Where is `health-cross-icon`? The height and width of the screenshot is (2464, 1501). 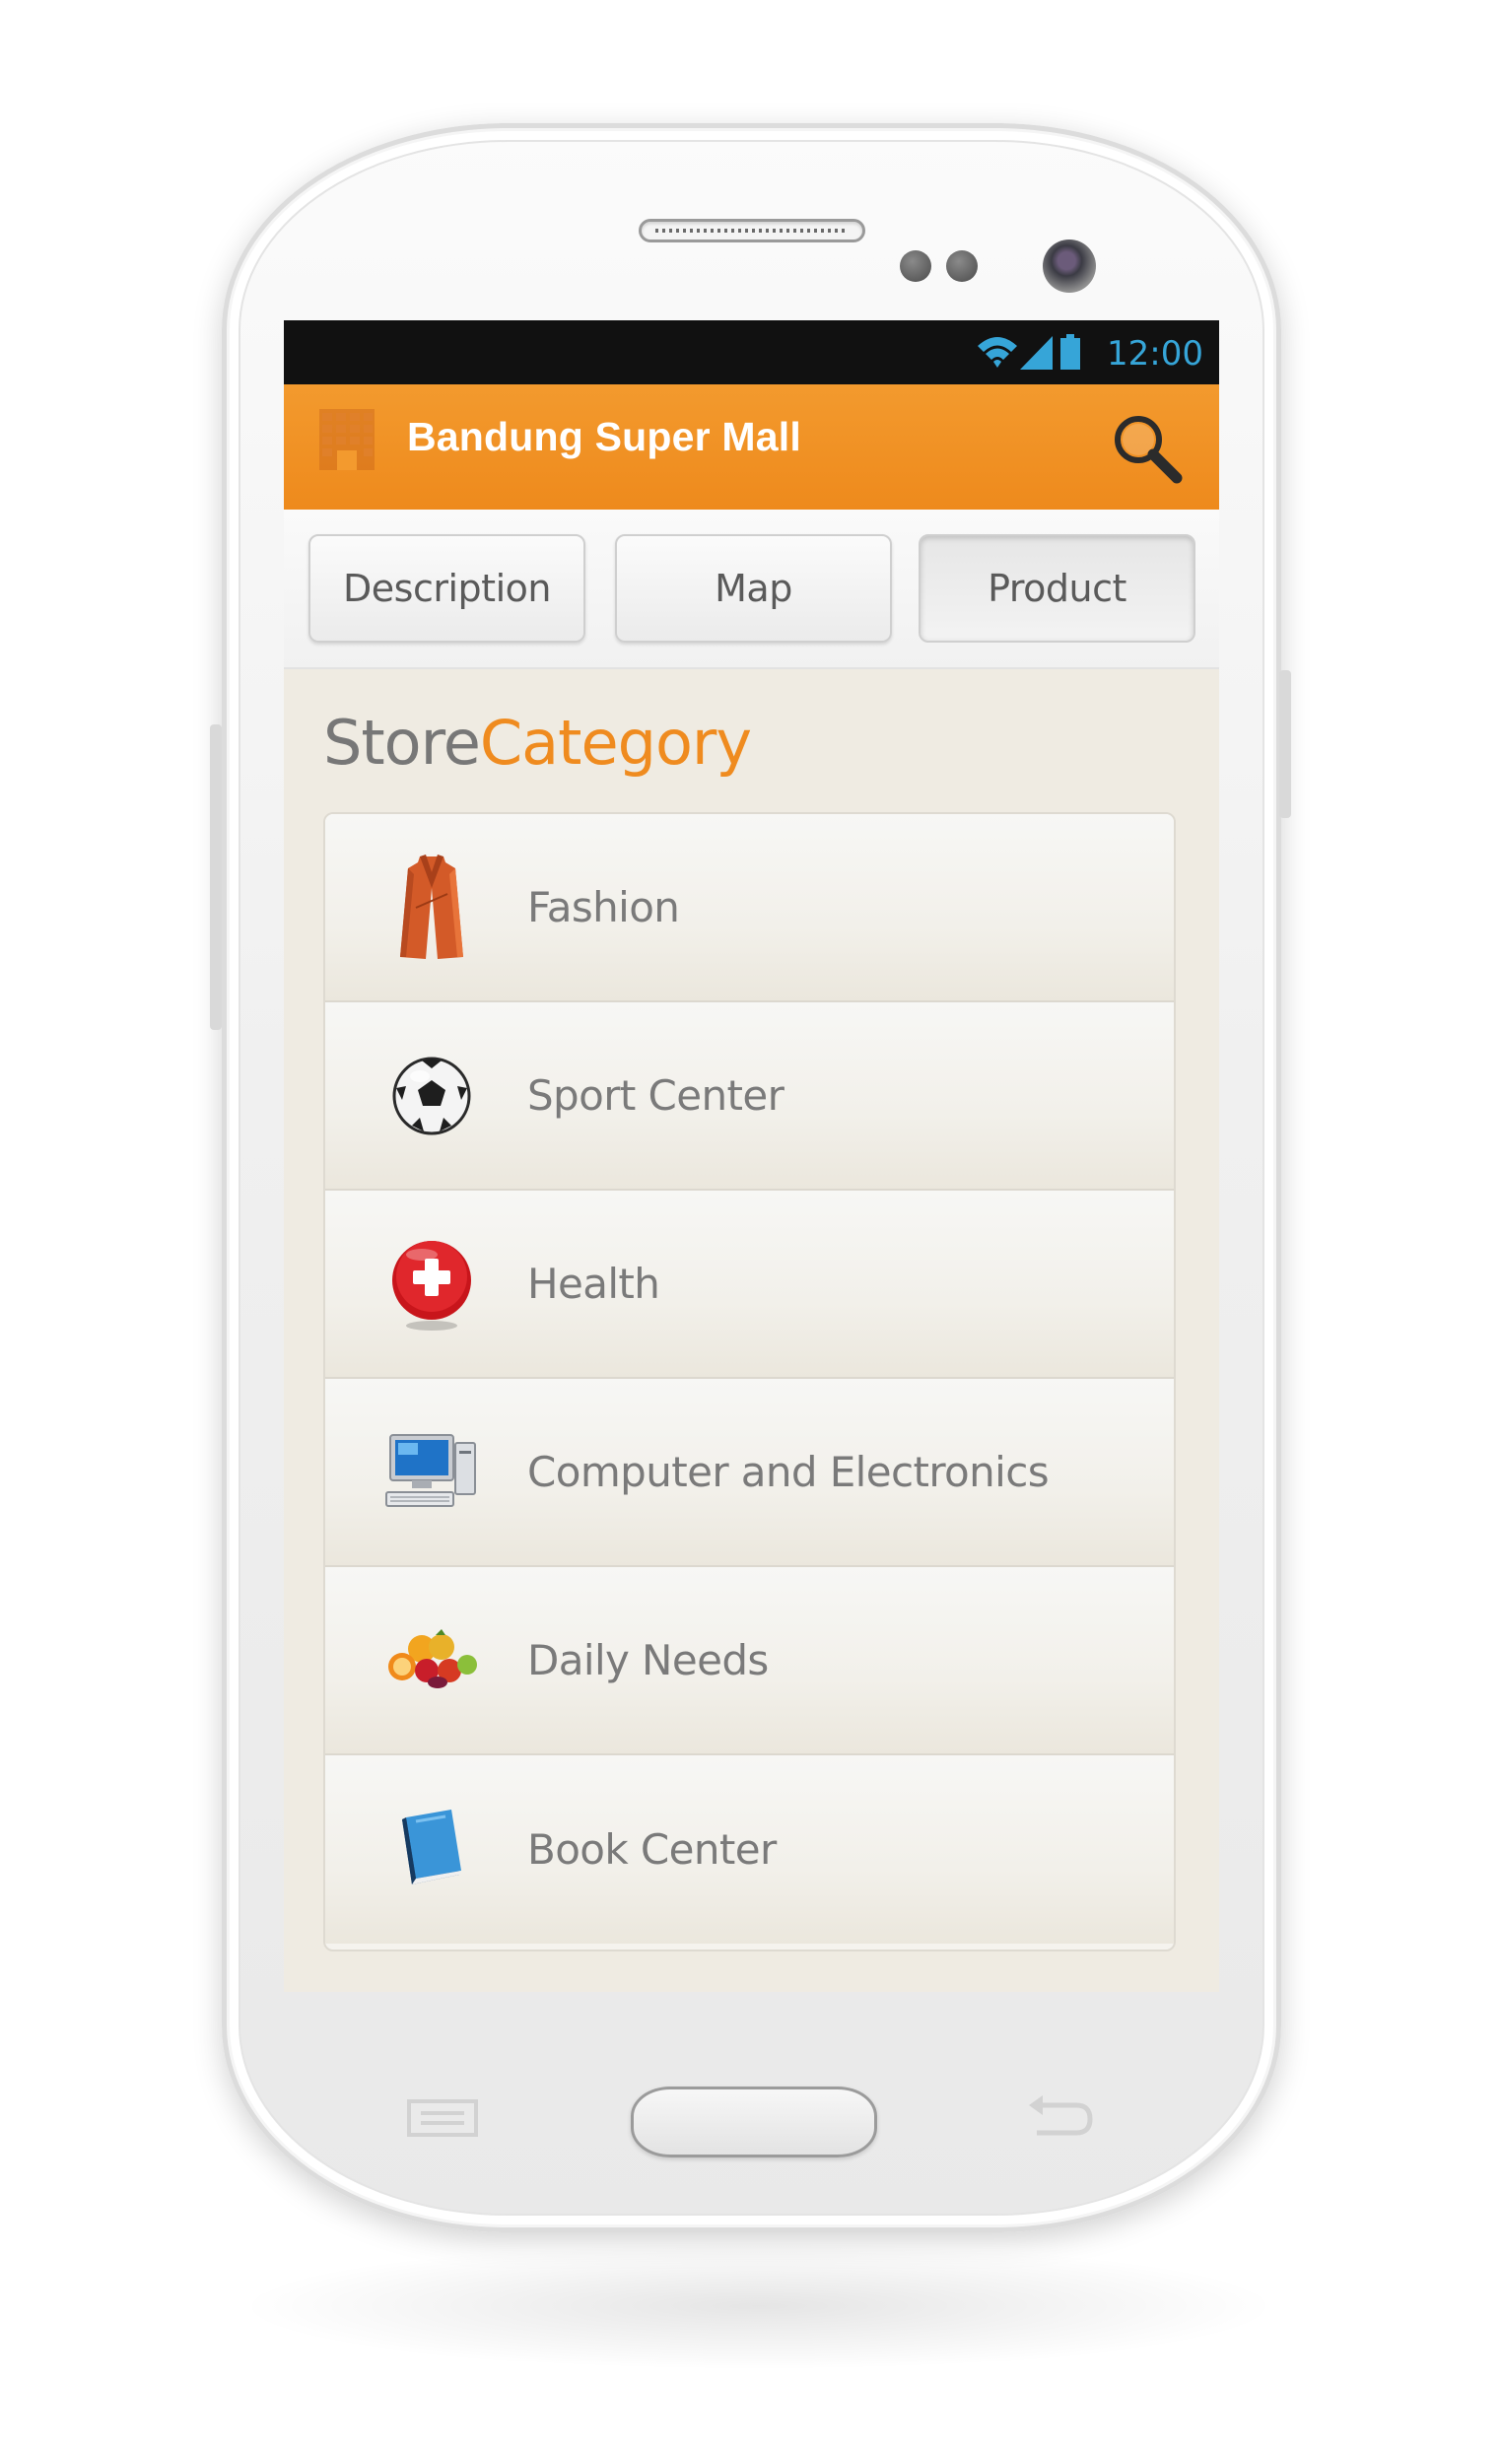
health-cross-icon is located at coordinates (431, 1286).